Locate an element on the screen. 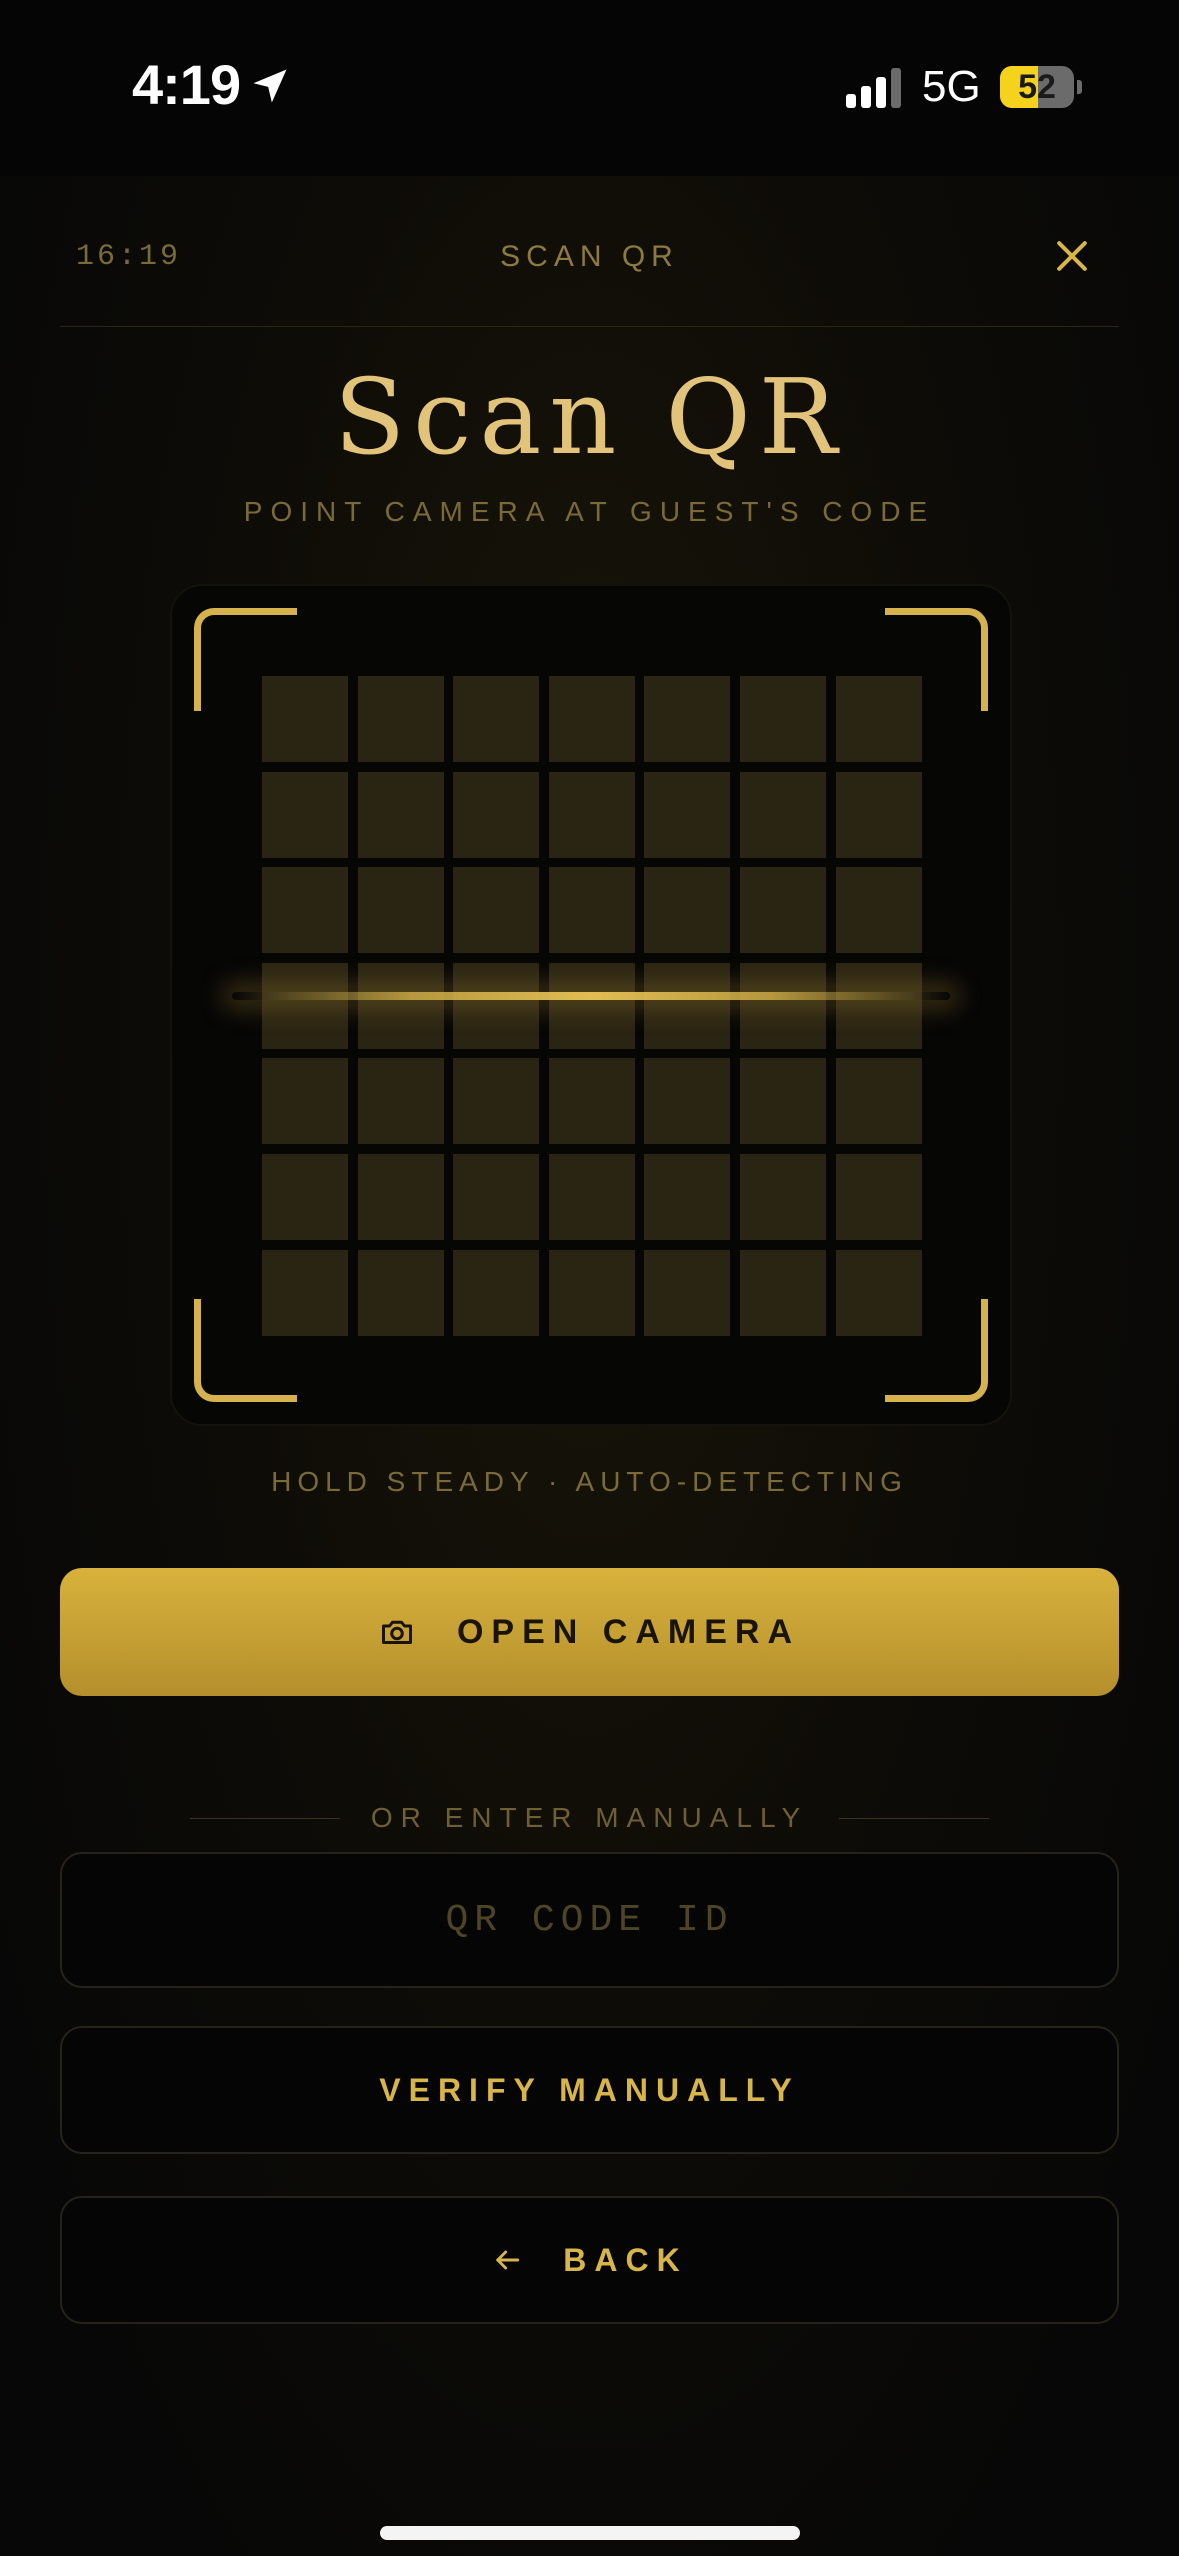  back-label: BACK is located at coordinates (625, 2259).